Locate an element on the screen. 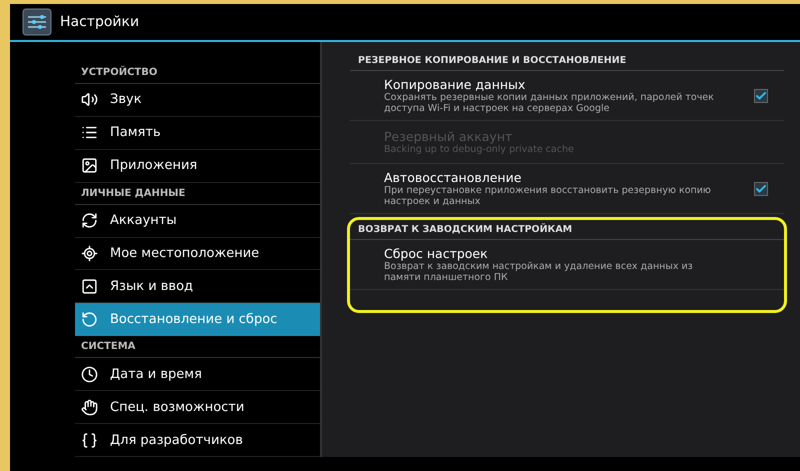 Image resolution: width=800 pixels, height=471 pixels. section-header: РЕЗЕРВНОЕ КОПИРОВАНИЕ И ВОССТАНОВЛЕНИЕ is located at coordinates (567, 61).